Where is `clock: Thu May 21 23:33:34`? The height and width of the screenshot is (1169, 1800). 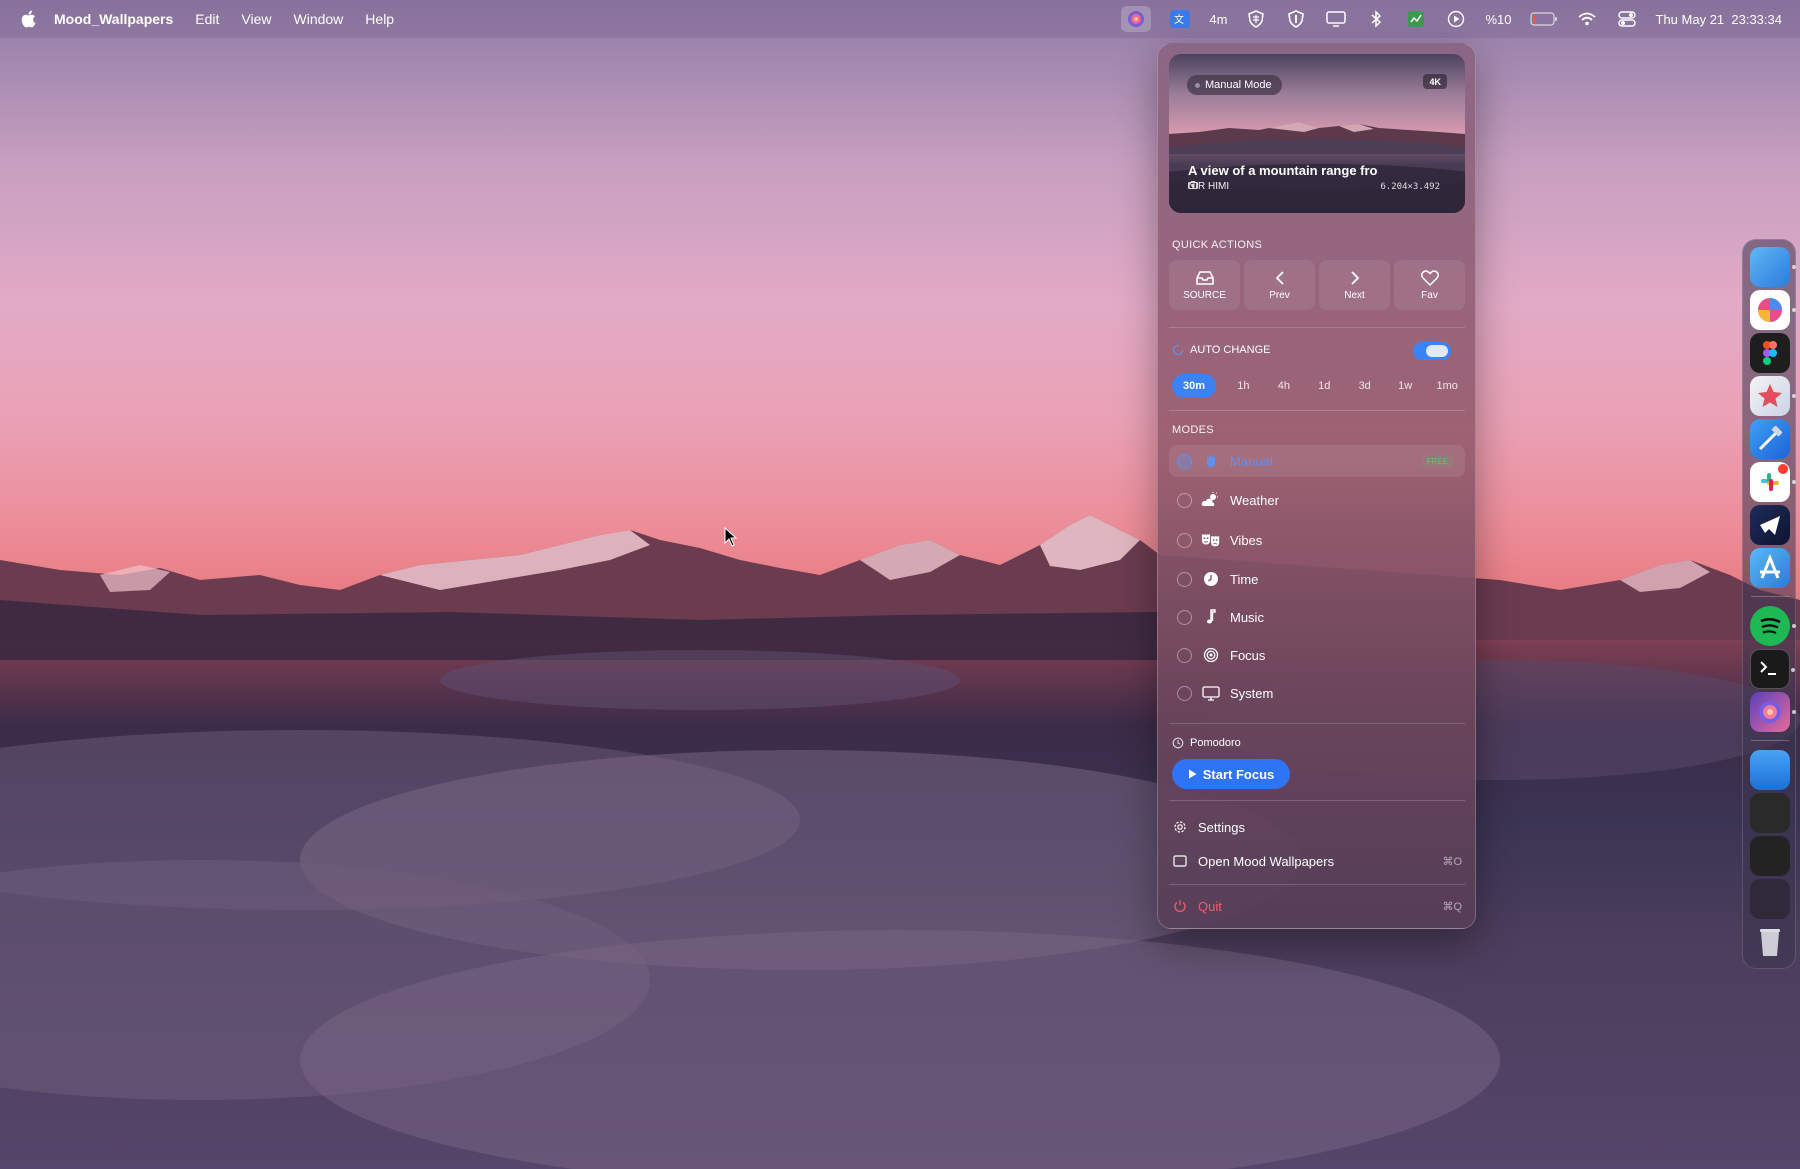
clock: Thu May 21 23:33:34 is located at coordinates (1719, 19).